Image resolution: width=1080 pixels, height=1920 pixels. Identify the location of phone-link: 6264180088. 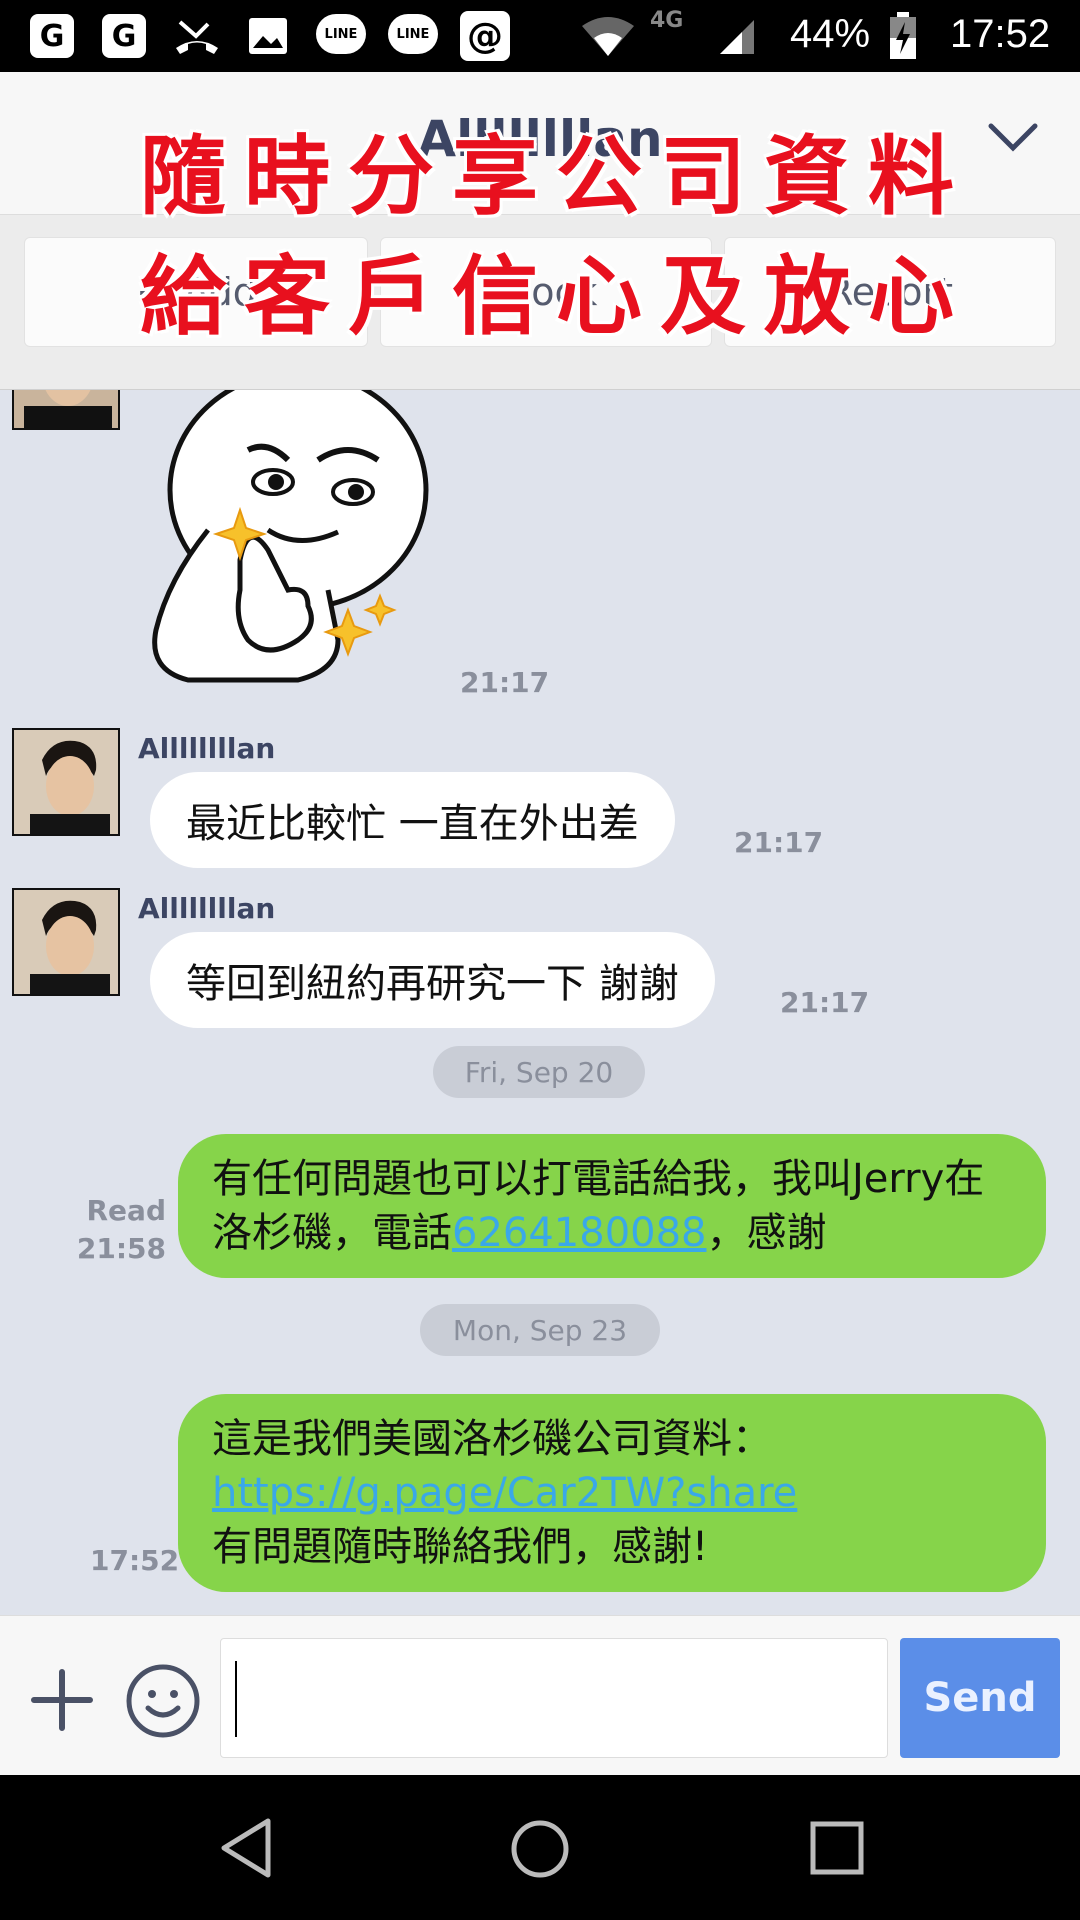
(579, 1233).